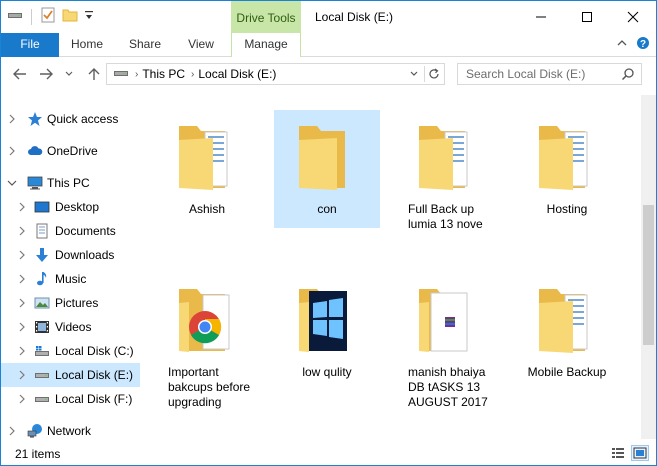  I want to click on title-bar: Drive Tools Local Disk (E:), so click(328, 17).